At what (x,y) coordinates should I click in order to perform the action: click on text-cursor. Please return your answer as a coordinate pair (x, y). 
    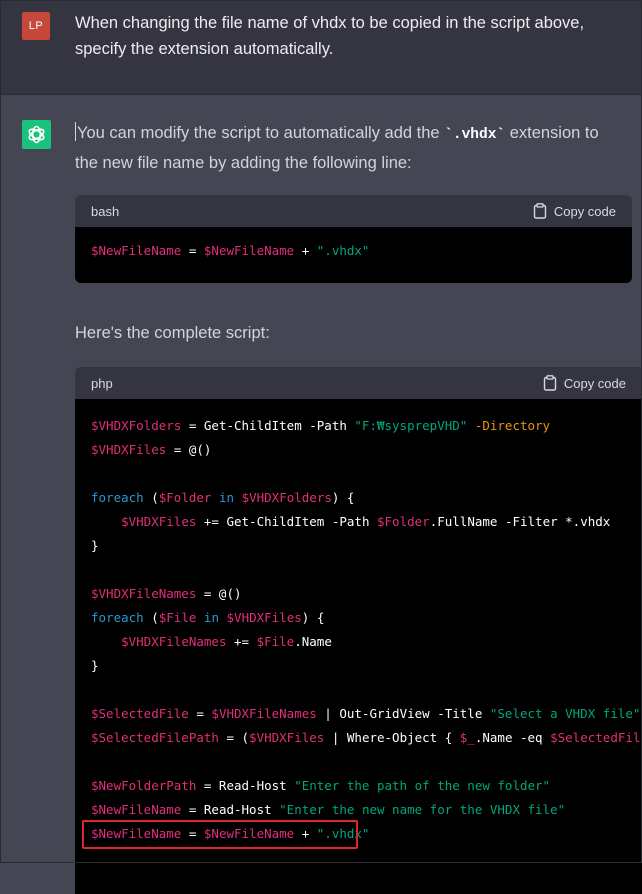
    Looking at the image, I should click on (75, 131).